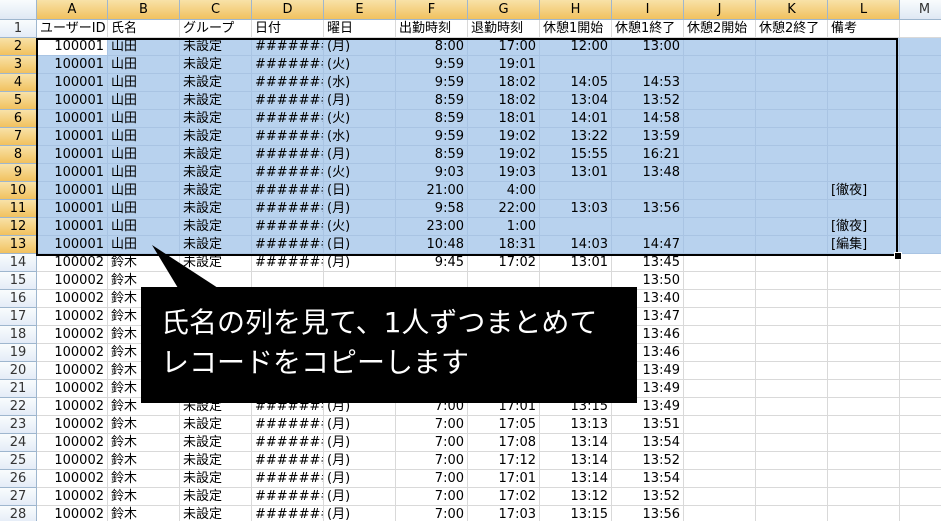 This screenshot has width=941, height=521. Describe the element at coordinates (360, 65) in the screenshot. I see `cell: (火)` at that location.